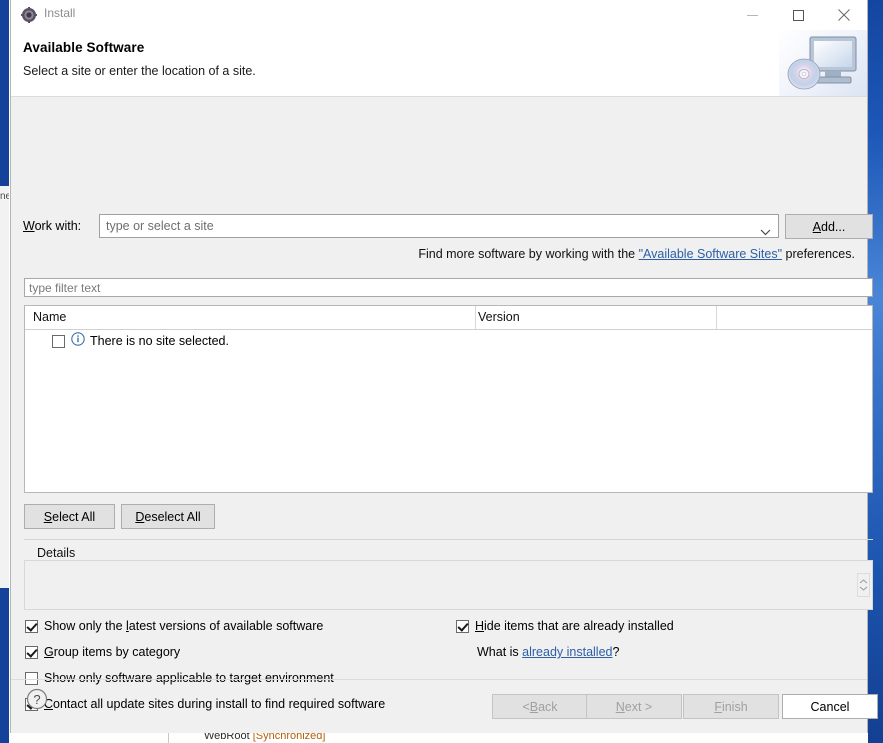 The image size is (883, 743). What do you see at coordinates (69, 516) in the screenshot?
I see `select-all-button: Select All` at bounding box center [69, 516].